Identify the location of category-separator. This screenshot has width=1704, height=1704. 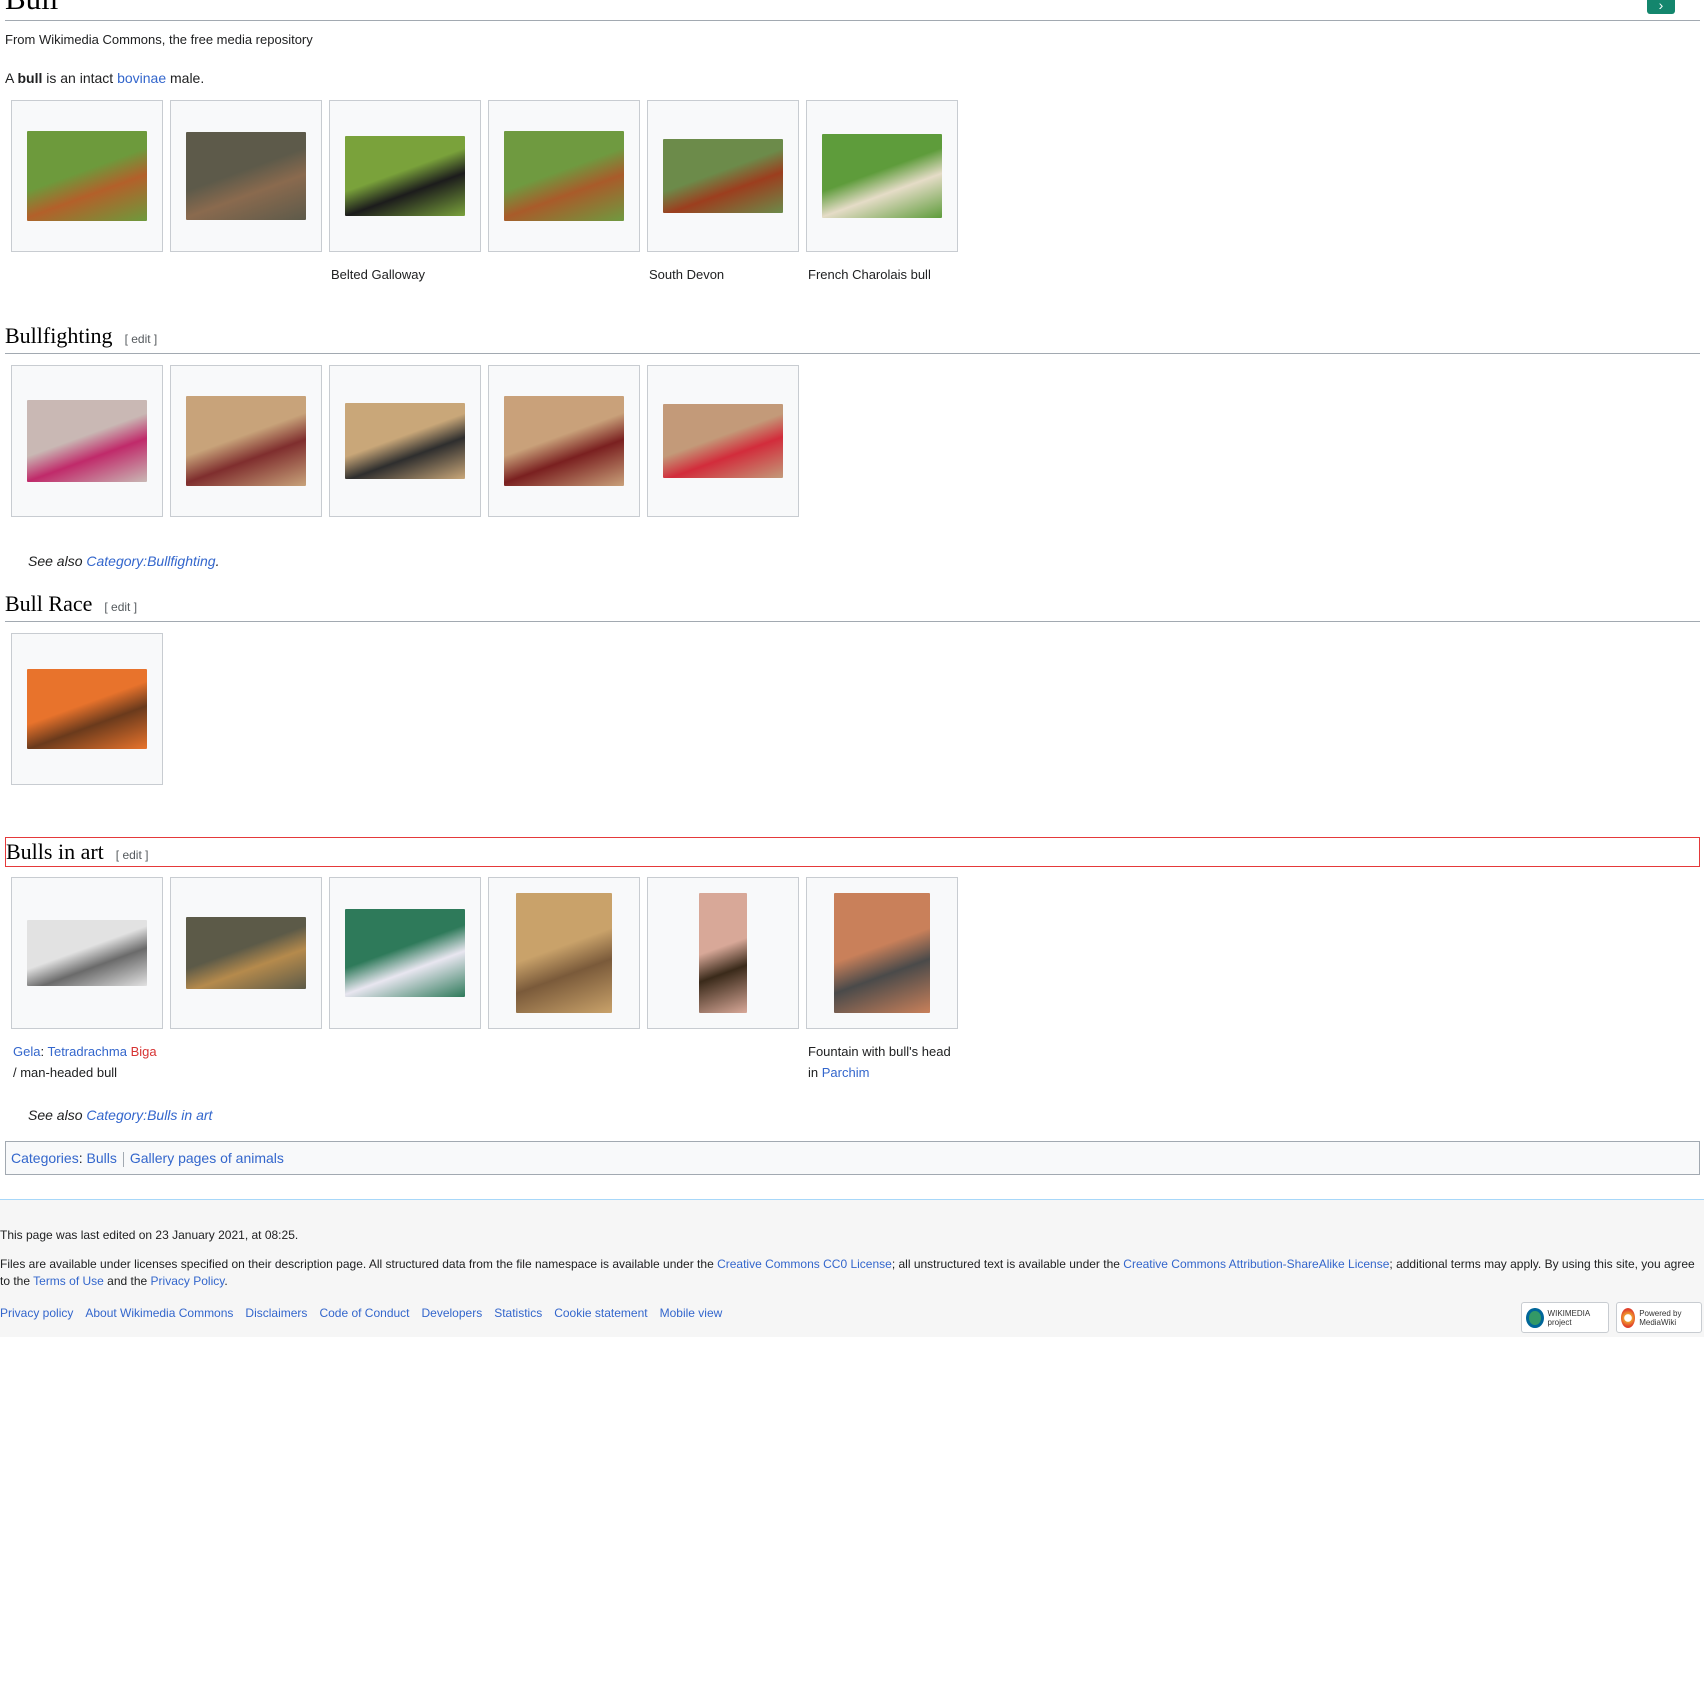
(123, 1159).